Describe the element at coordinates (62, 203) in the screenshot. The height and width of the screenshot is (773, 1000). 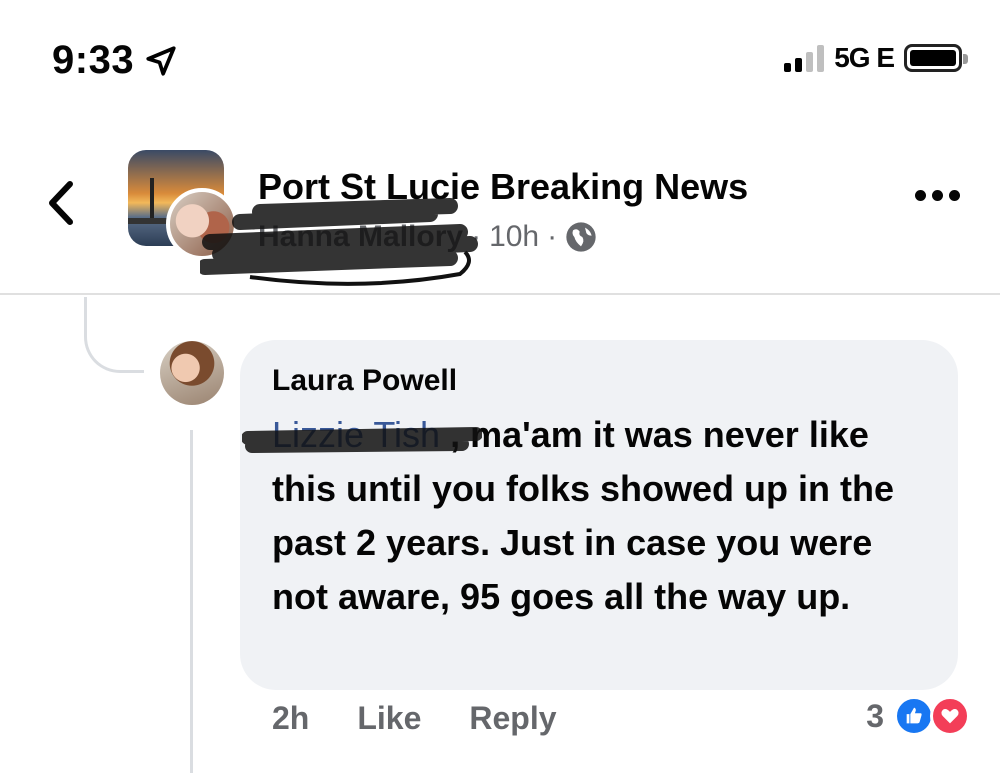
I see `chevron-left-icon` at that location.